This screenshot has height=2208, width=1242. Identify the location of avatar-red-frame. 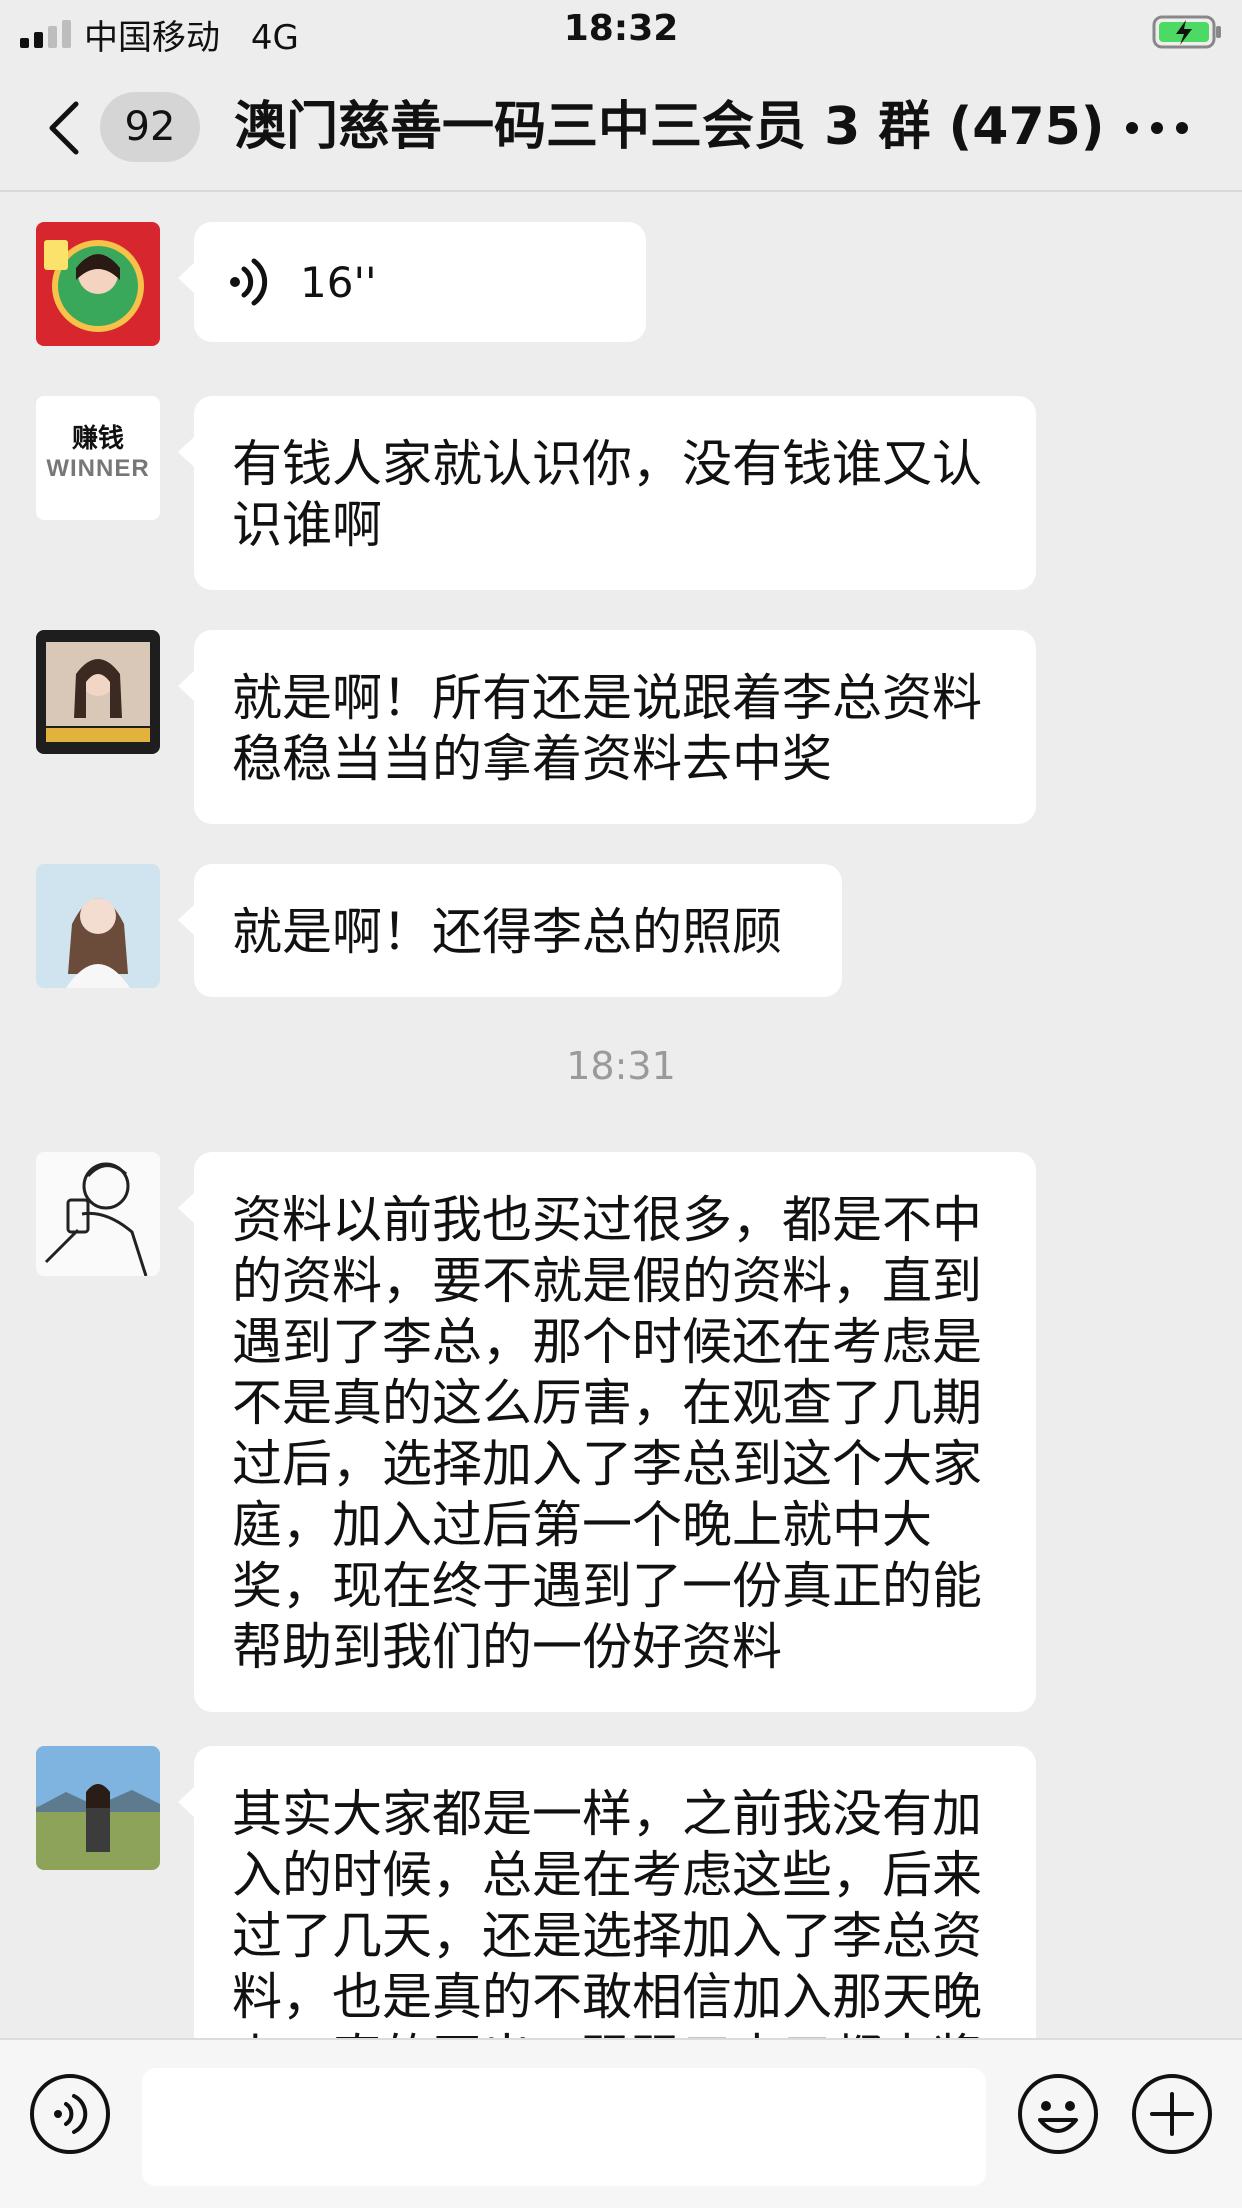
(98, 284).